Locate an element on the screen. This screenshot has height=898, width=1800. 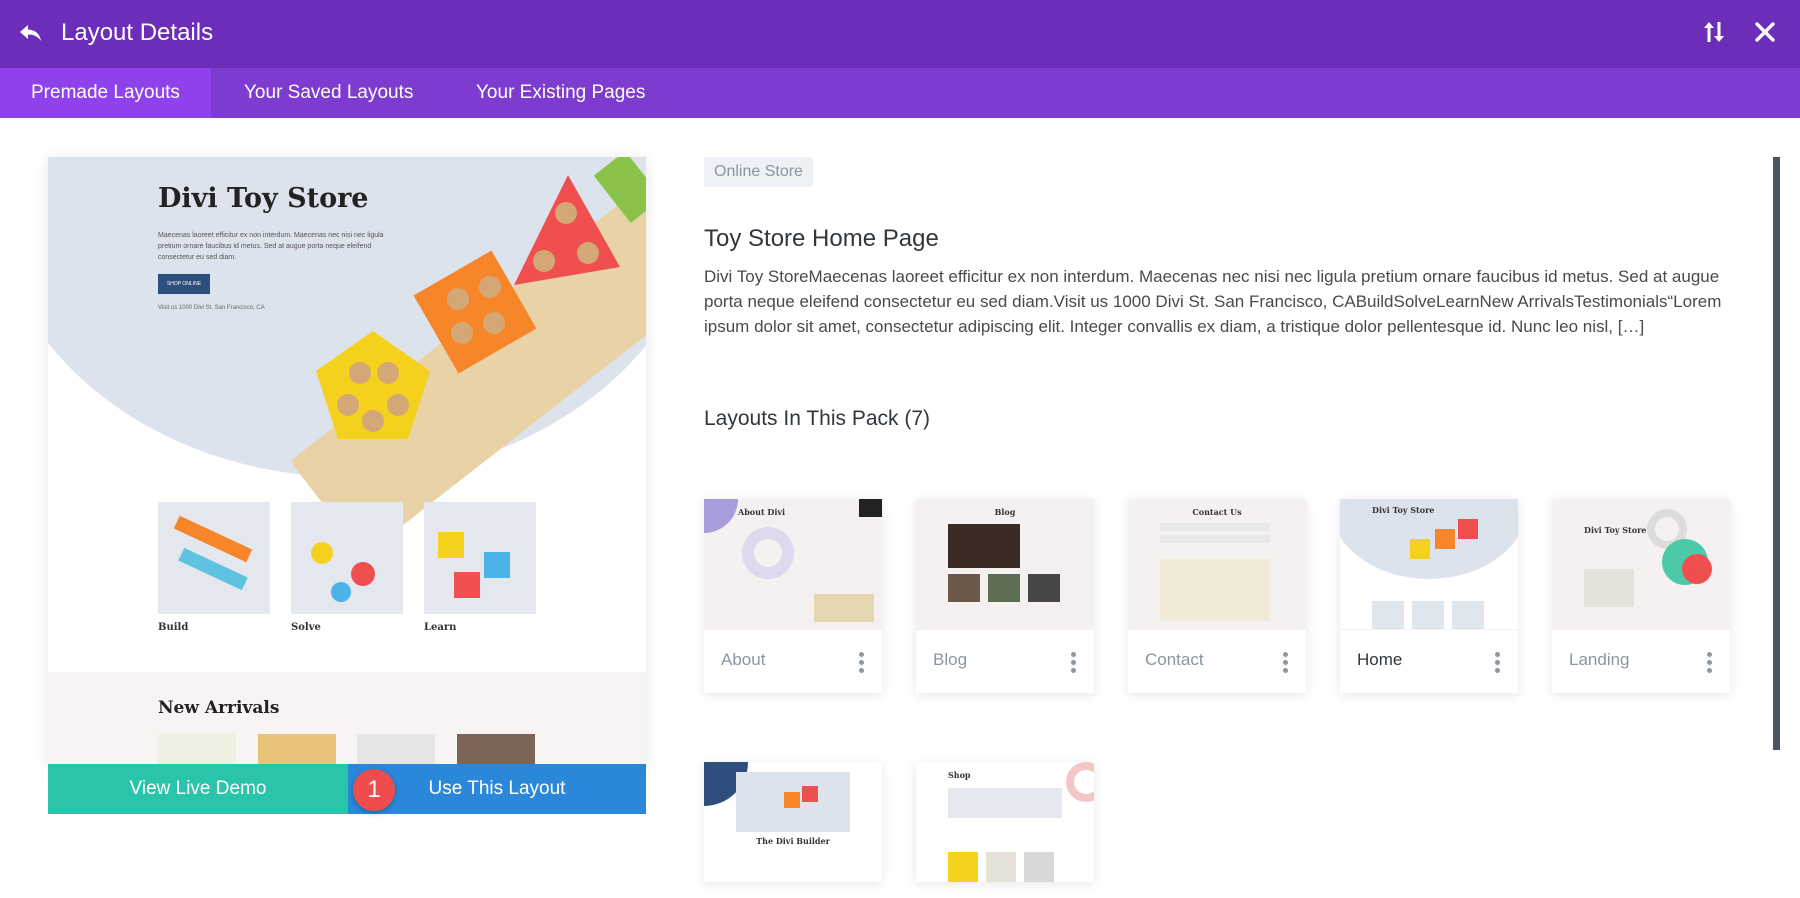
layout-card-label: Contact is located at coordinates (1174, 659).